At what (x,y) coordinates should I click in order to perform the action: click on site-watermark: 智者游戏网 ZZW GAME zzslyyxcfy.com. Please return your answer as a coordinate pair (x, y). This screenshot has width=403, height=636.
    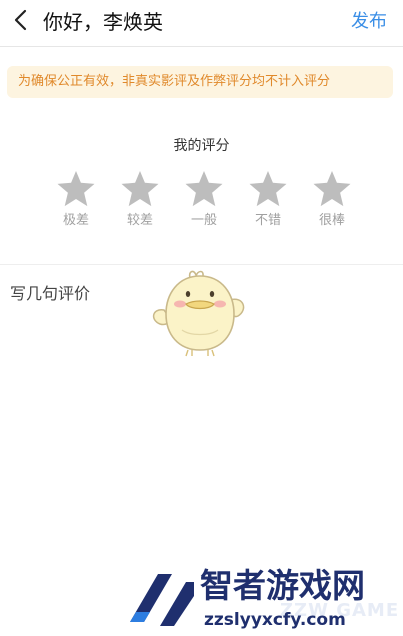
    Looking at the image, I should click on (261, 600).